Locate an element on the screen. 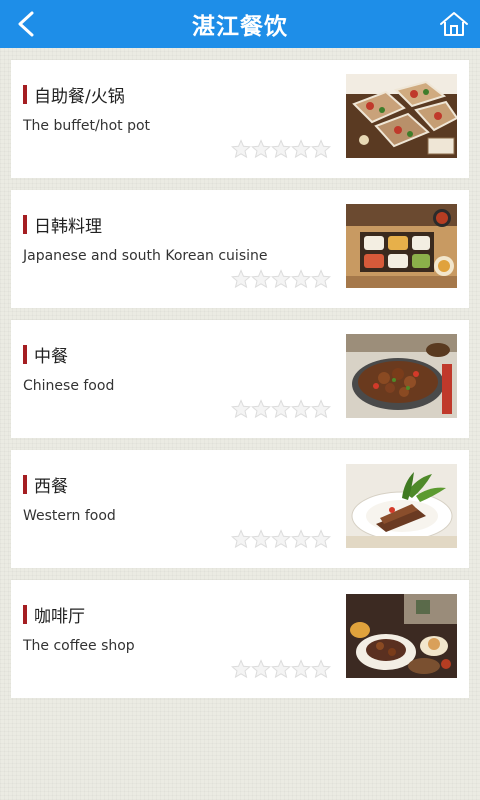  japanese-food-photo is located at coordinates (401, 246).